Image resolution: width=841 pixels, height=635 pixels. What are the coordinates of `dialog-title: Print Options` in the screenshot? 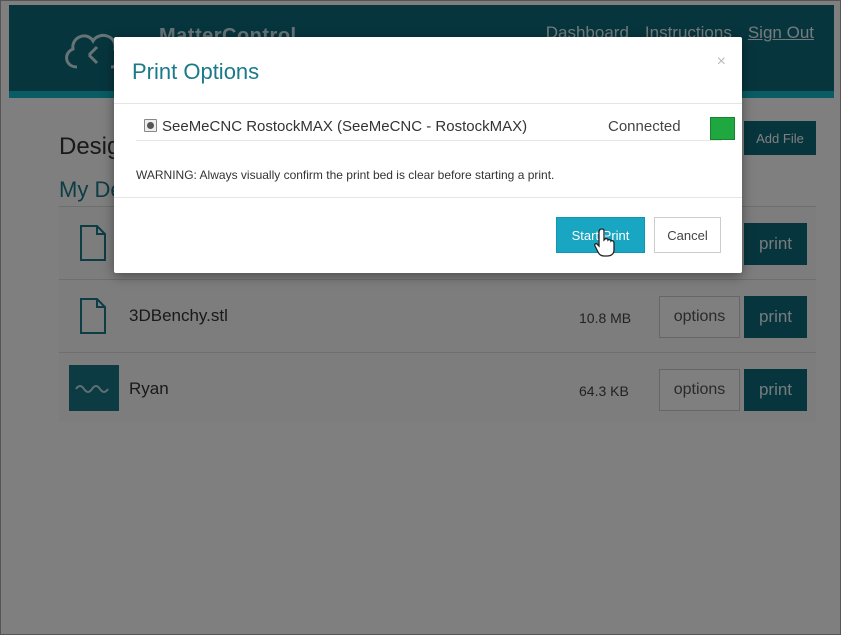 It's located at (196, 71).